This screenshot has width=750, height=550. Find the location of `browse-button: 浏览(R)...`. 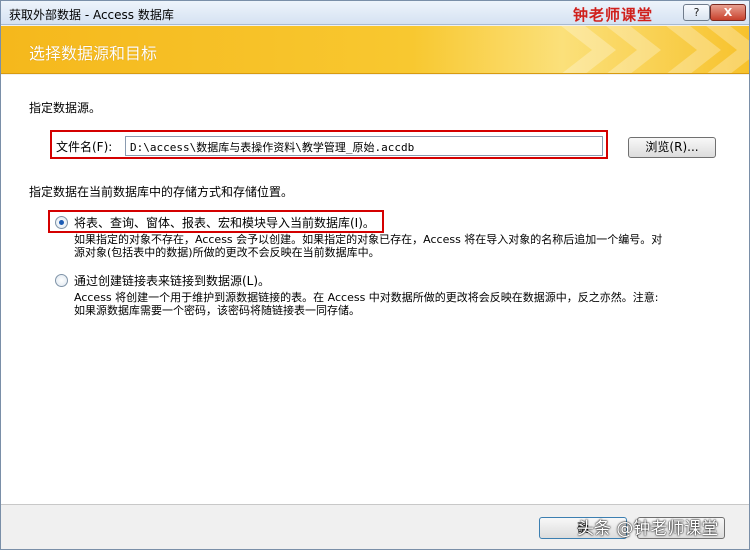

browse-button: 浏览(R)... is located at coordinates (672, 147).